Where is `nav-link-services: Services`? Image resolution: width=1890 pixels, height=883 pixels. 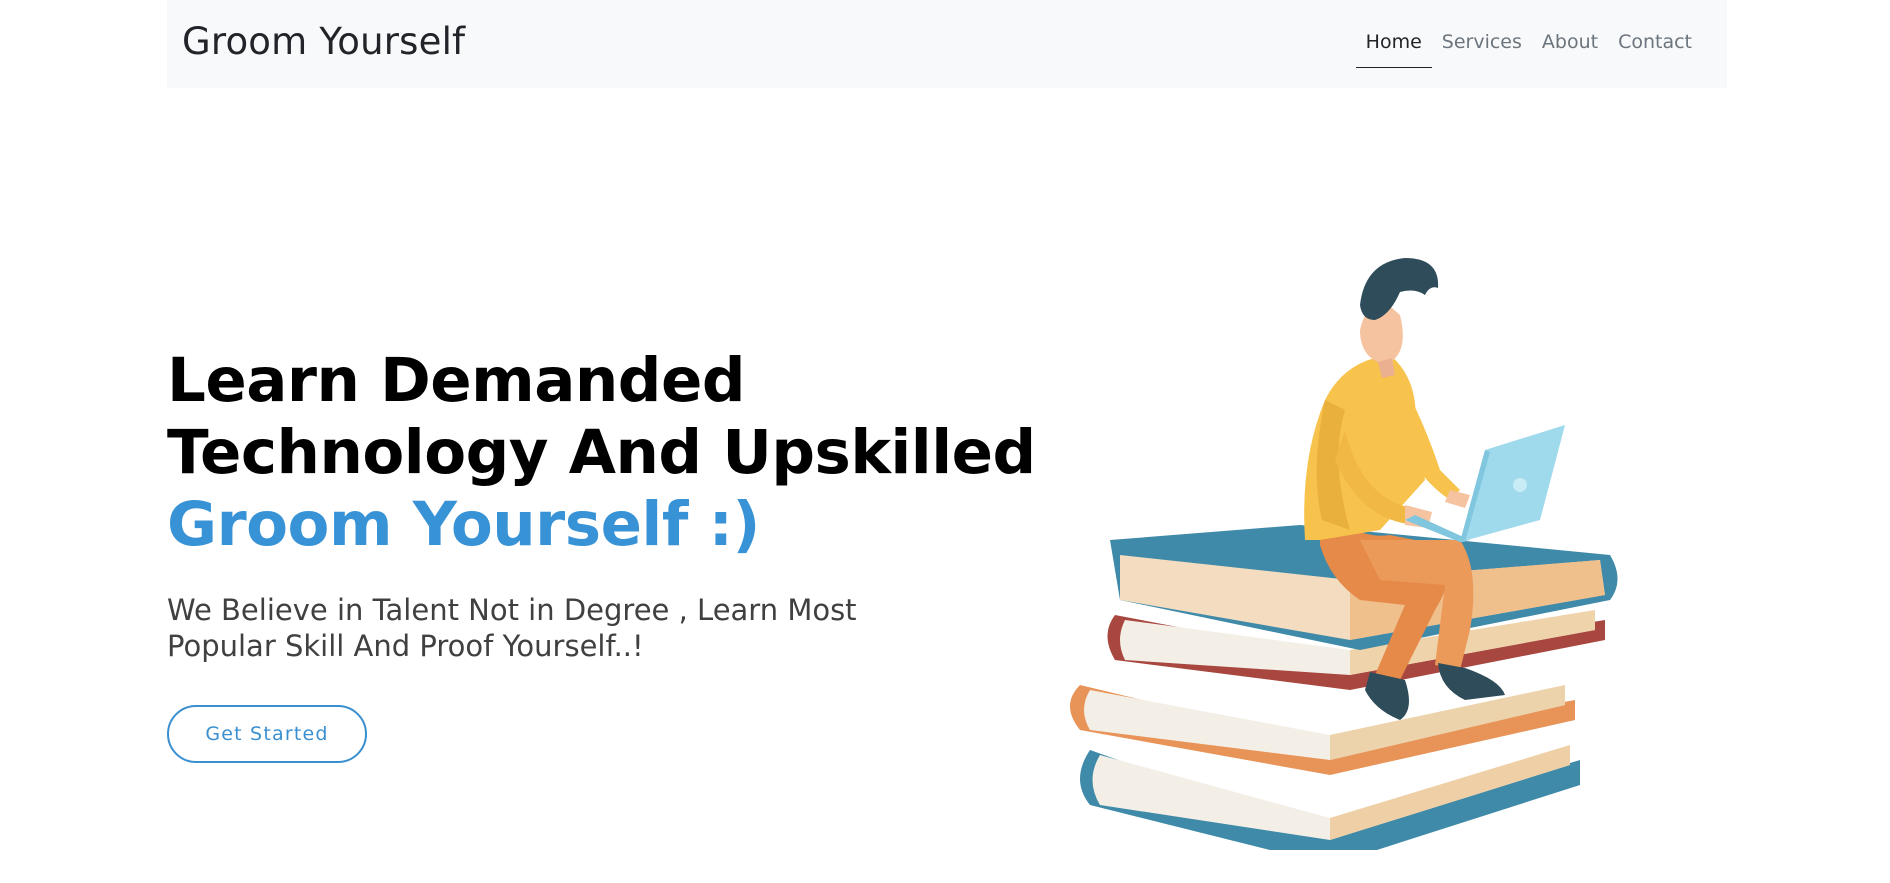 nav-link-services: Services is located at coordinates (1482, 49).